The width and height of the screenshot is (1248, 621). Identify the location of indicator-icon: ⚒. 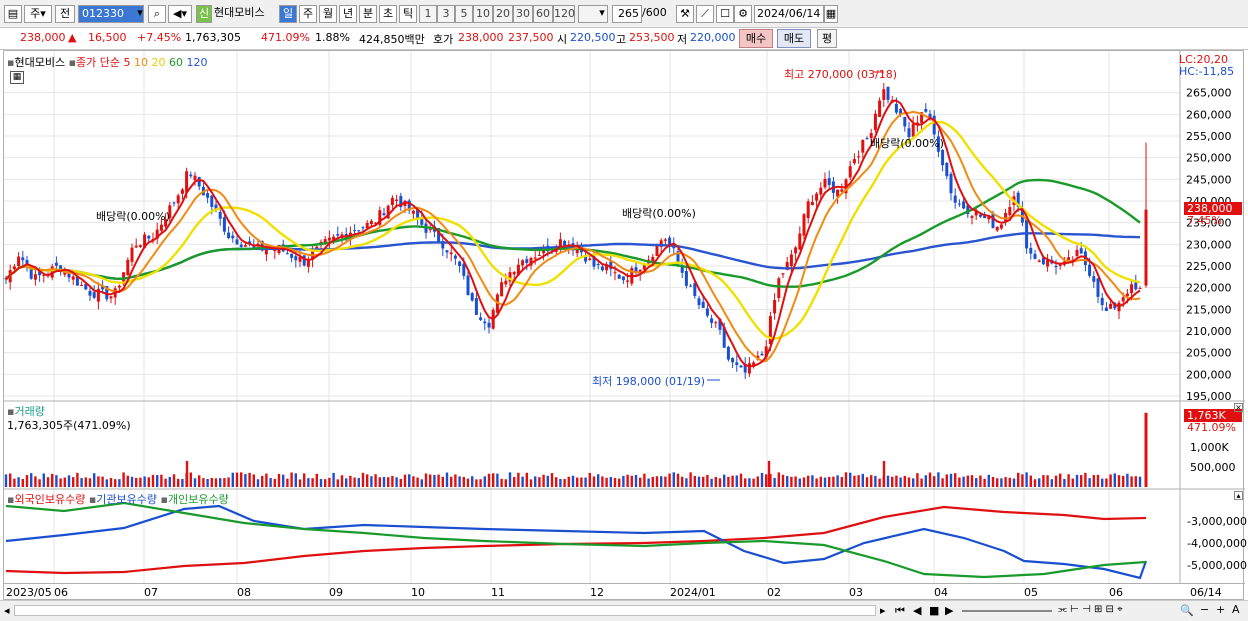
(685, 14).